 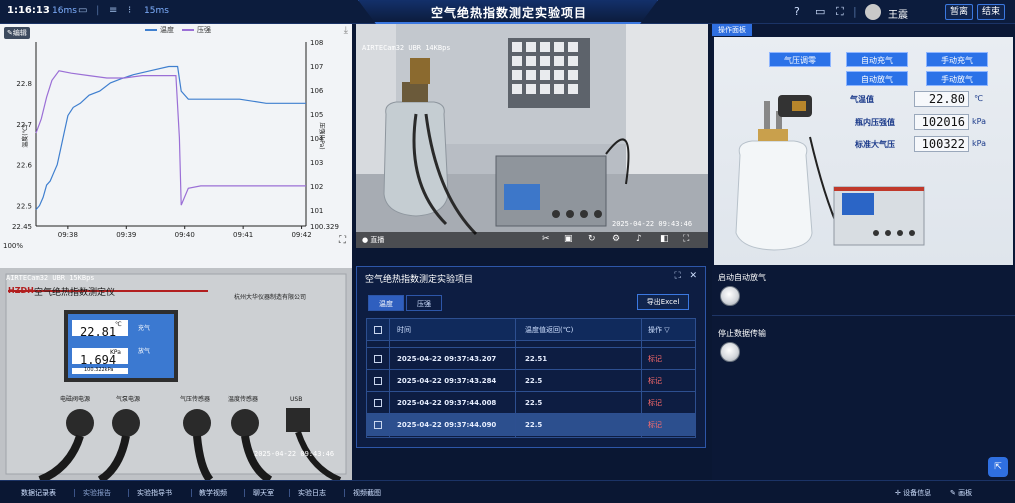 What do you see at coordinates (373, 240) in the screenshot?
I see `live-label: ● 直播` at bounding box center [373, 240].